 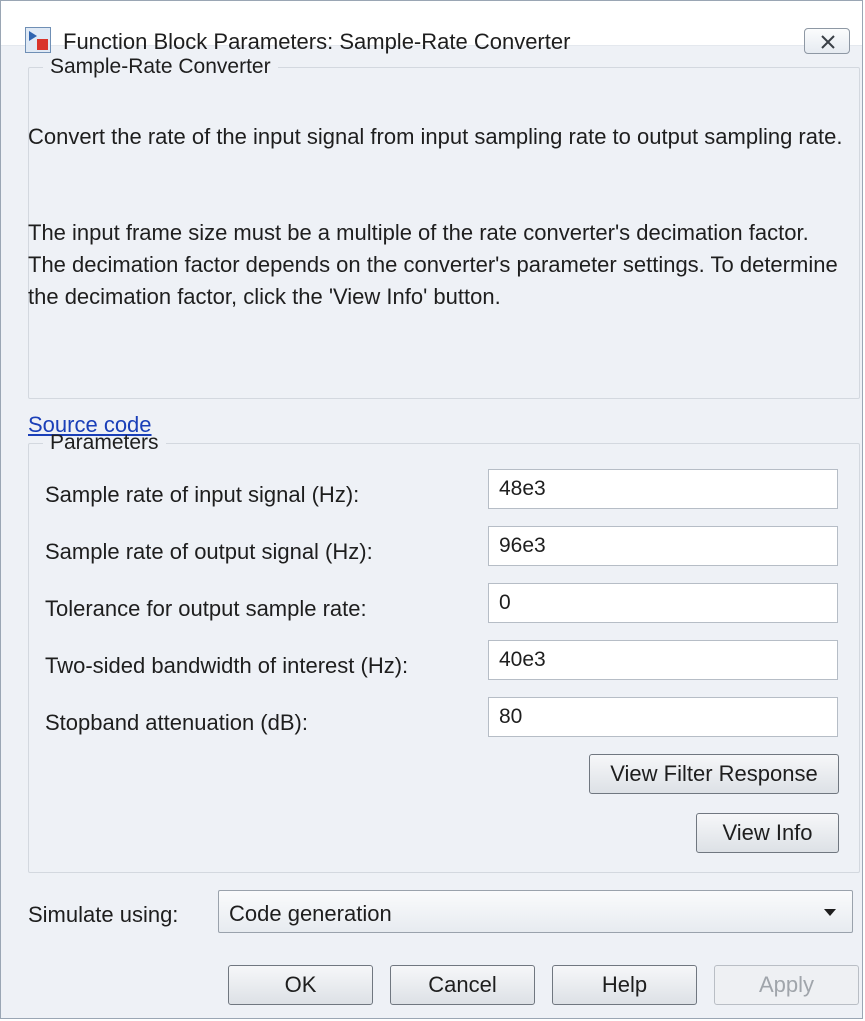 What do you see at coordinates (624, 985) in the screenshot?
I see `help-button: Help` at bounding box center [624, 985].